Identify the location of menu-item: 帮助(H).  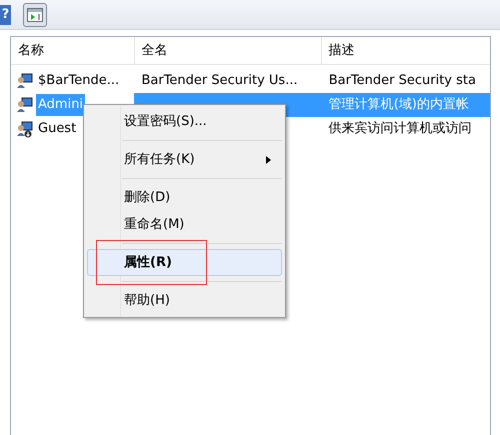
(184, 300).